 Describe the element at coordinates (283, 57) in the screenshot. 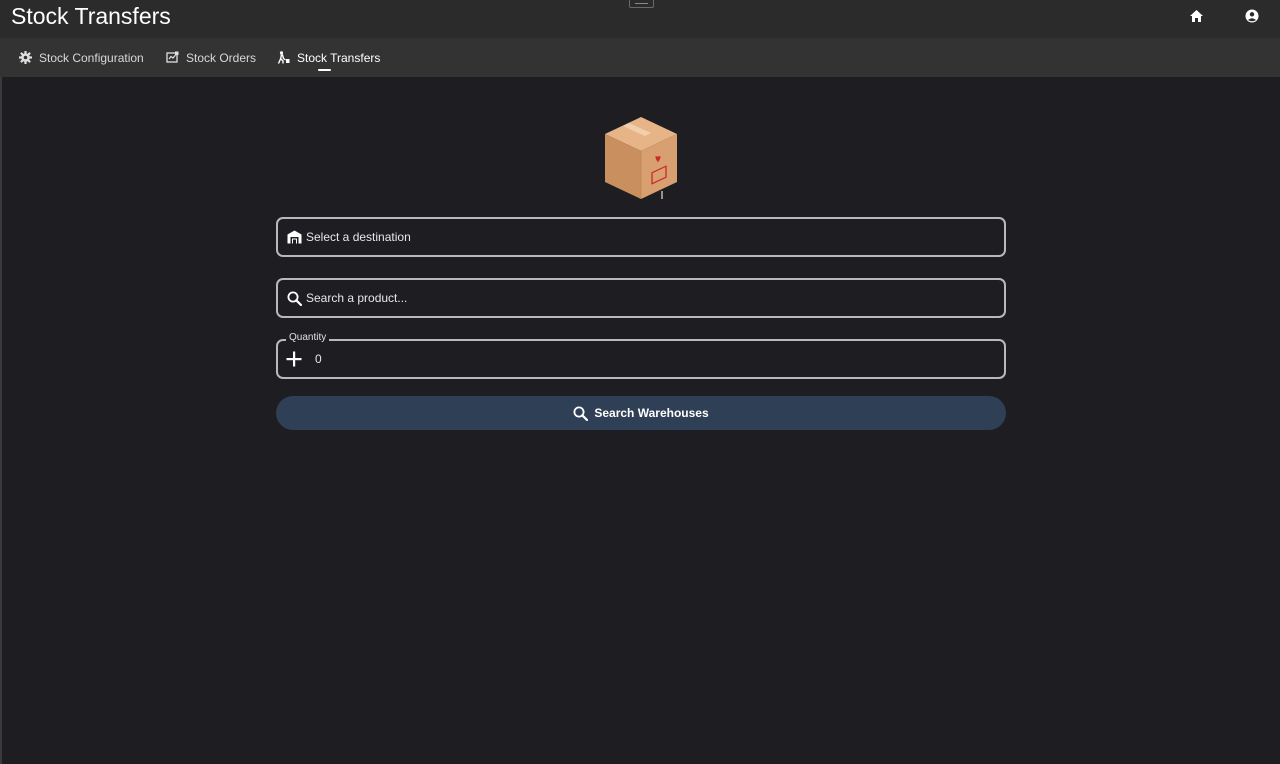

I see `transfer-person-icon` at that location.